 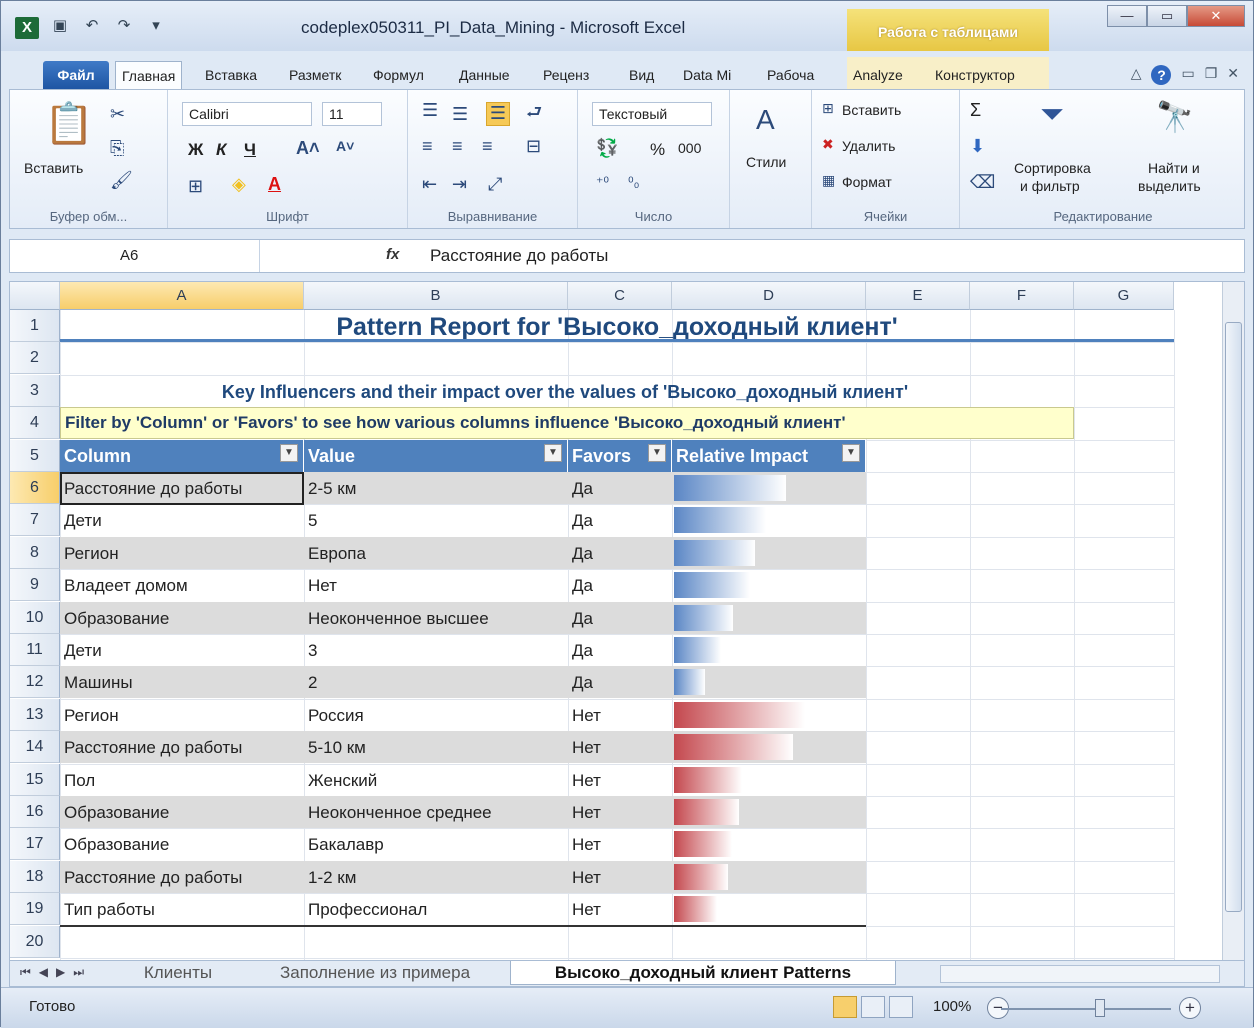 I want to click on col-header-d: D, so click(x=769, y=296).